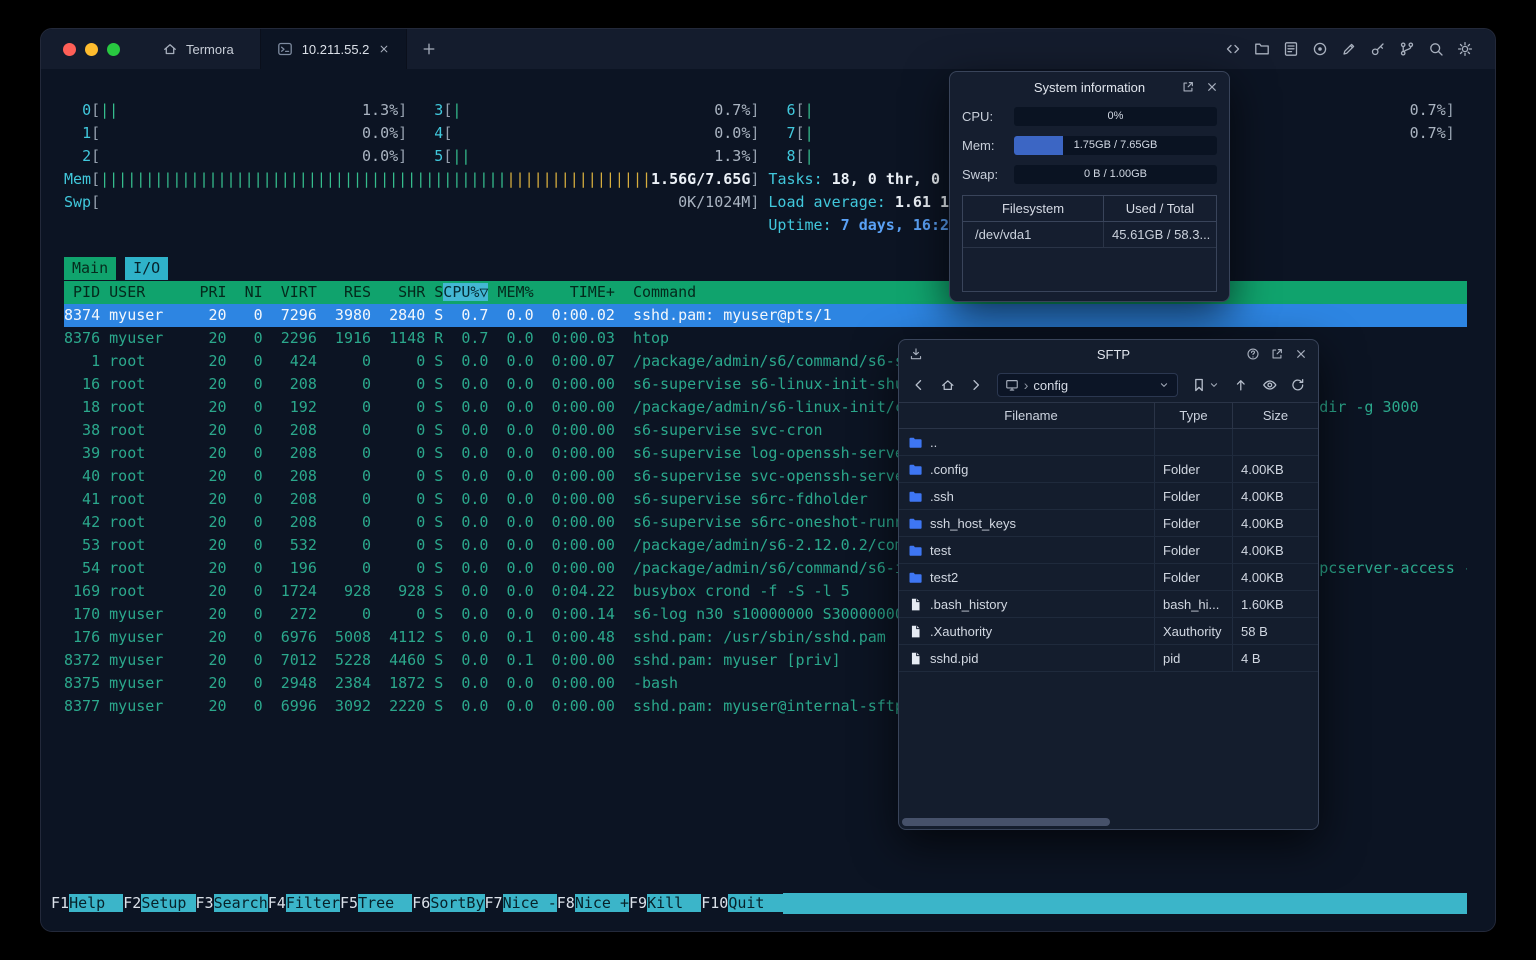 This screenshot has height=960, width=1536. I want to click on titlebar: Termora 10.211.55.2, so click(768, 49).